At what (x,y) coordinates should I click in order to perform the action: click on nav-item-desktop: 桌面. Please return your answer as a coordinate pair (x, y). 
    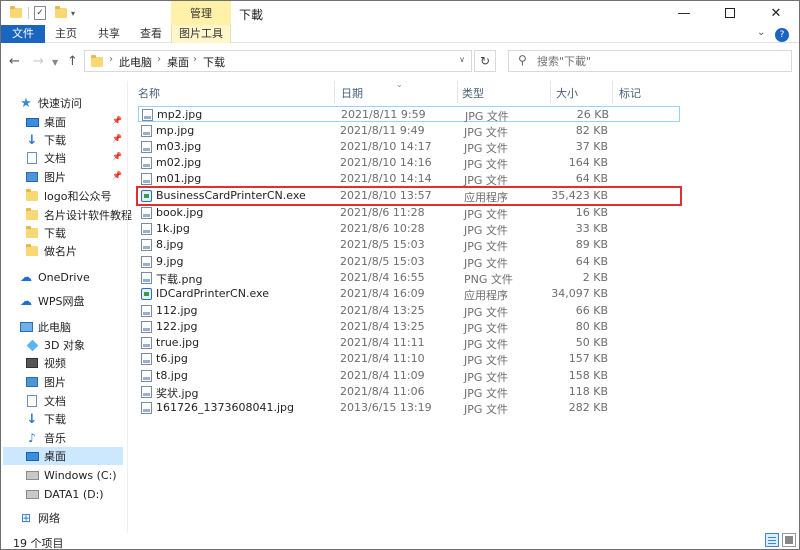
    Looking at the image, I should click on (86, 122).